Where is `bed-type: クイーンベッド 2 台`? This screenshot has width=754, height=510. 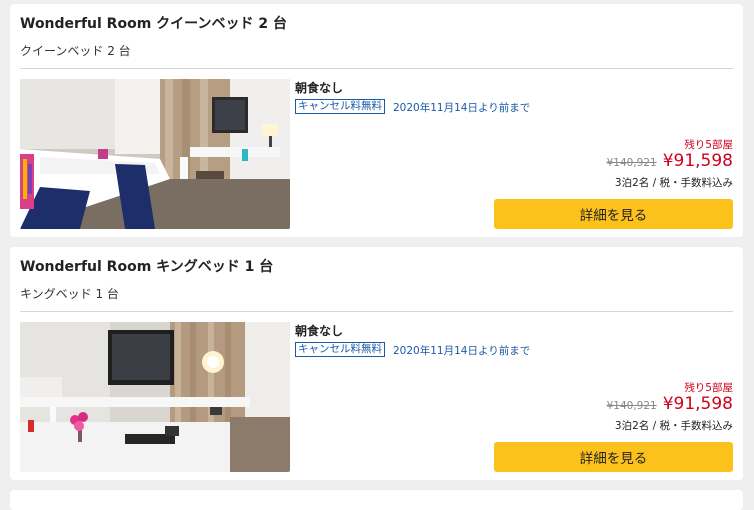
bed-type: クイーンベッド 2 台 is located at coordinates (75, 51).